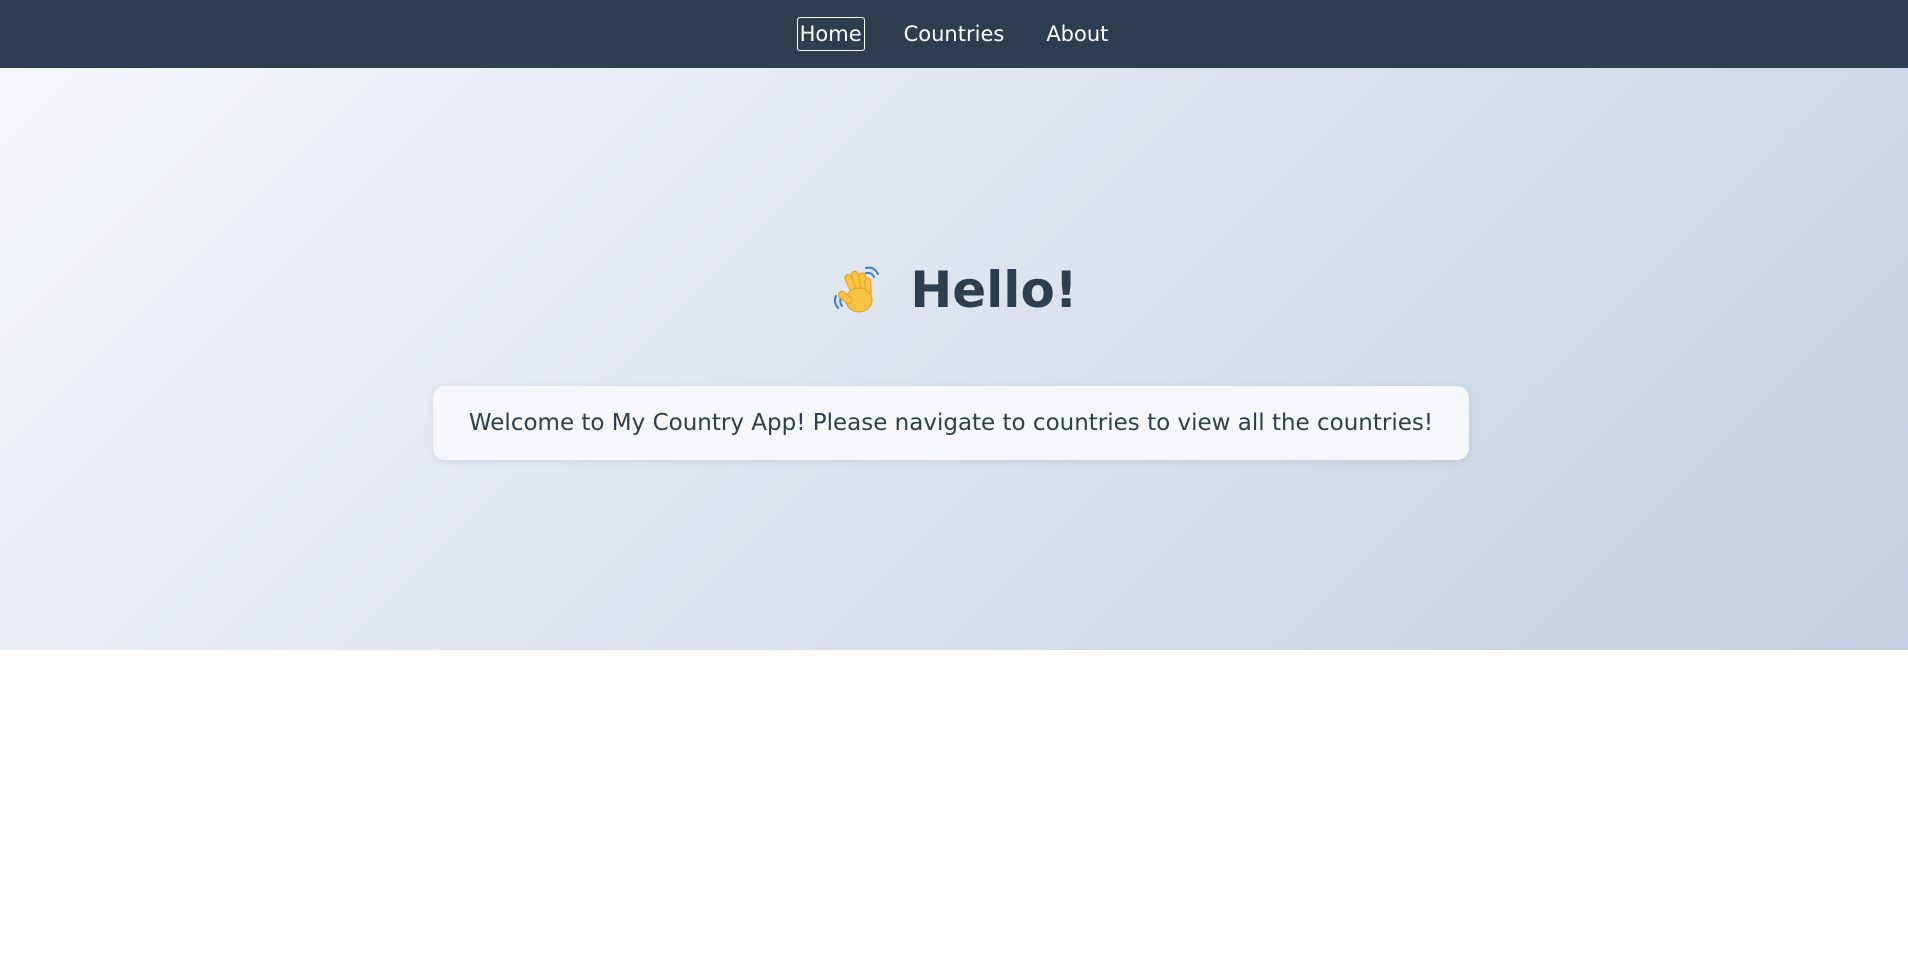 Image resolution: width=1908 pixels, height=967 pixels. I want to click on nav-link-home: Home, so click(830, 34).